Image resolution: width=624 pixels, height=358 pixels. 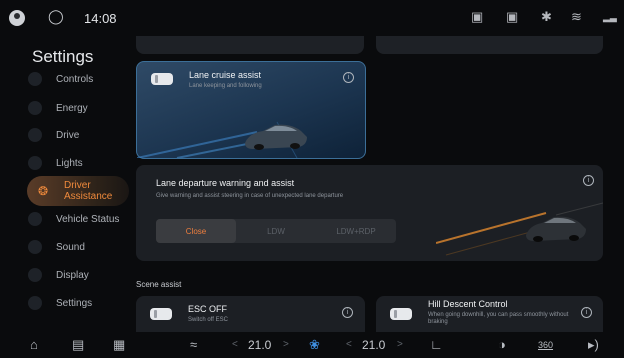 I want to click on sidebar-item-display: Display, so click(x=58, y=275).